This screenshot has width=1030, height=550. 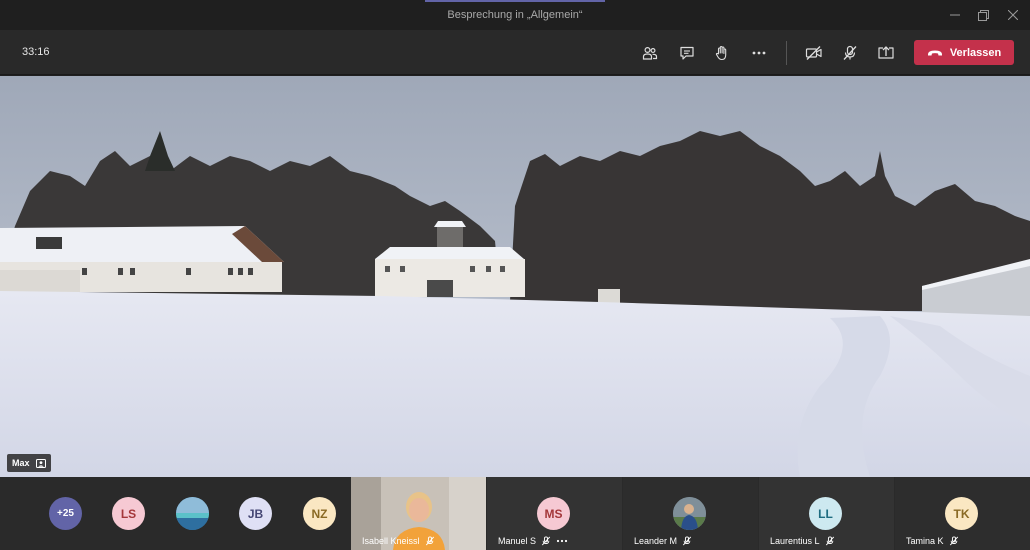 I want to click on participant-avatar: LL, so click(x=825, y=513).